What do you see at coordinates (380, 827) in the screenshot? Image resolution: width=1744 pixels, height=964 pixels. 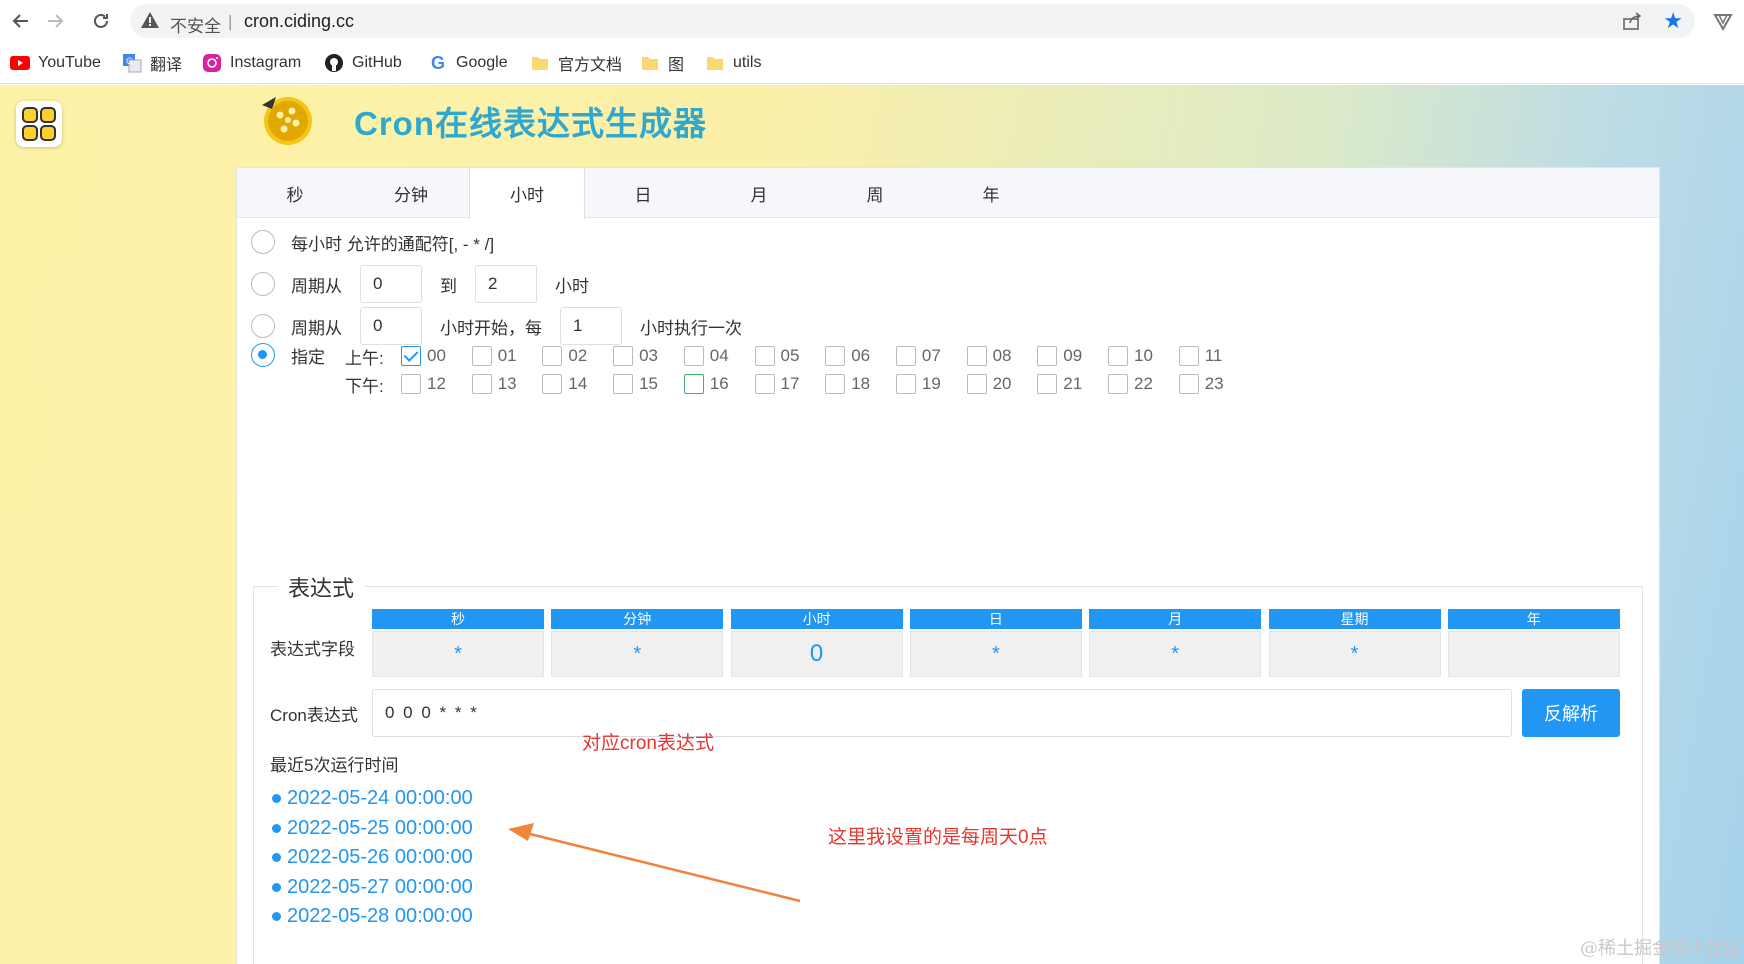 I see `run-time-text: 2022-05-25 00:00:00` at bounding box center [380, 827].